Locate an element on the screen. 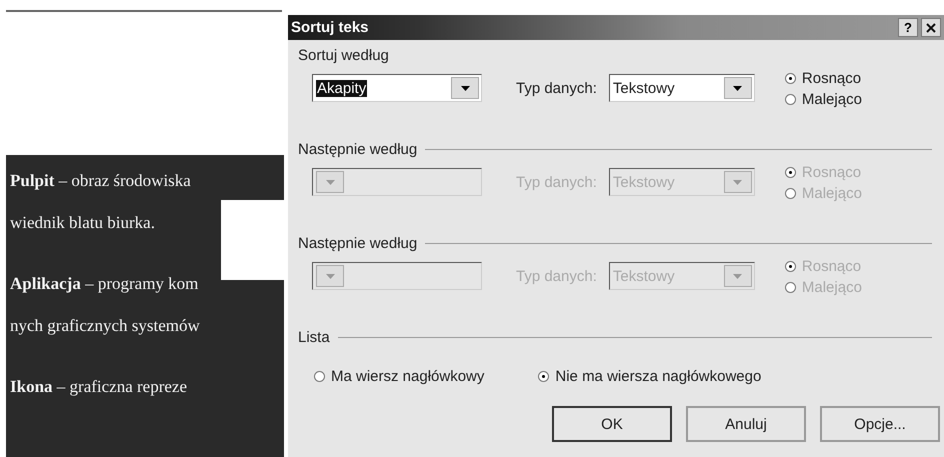 The width and height of the screenshot is (944, 457). order-radio: Rosnąco is located at coordinates (823, 78).